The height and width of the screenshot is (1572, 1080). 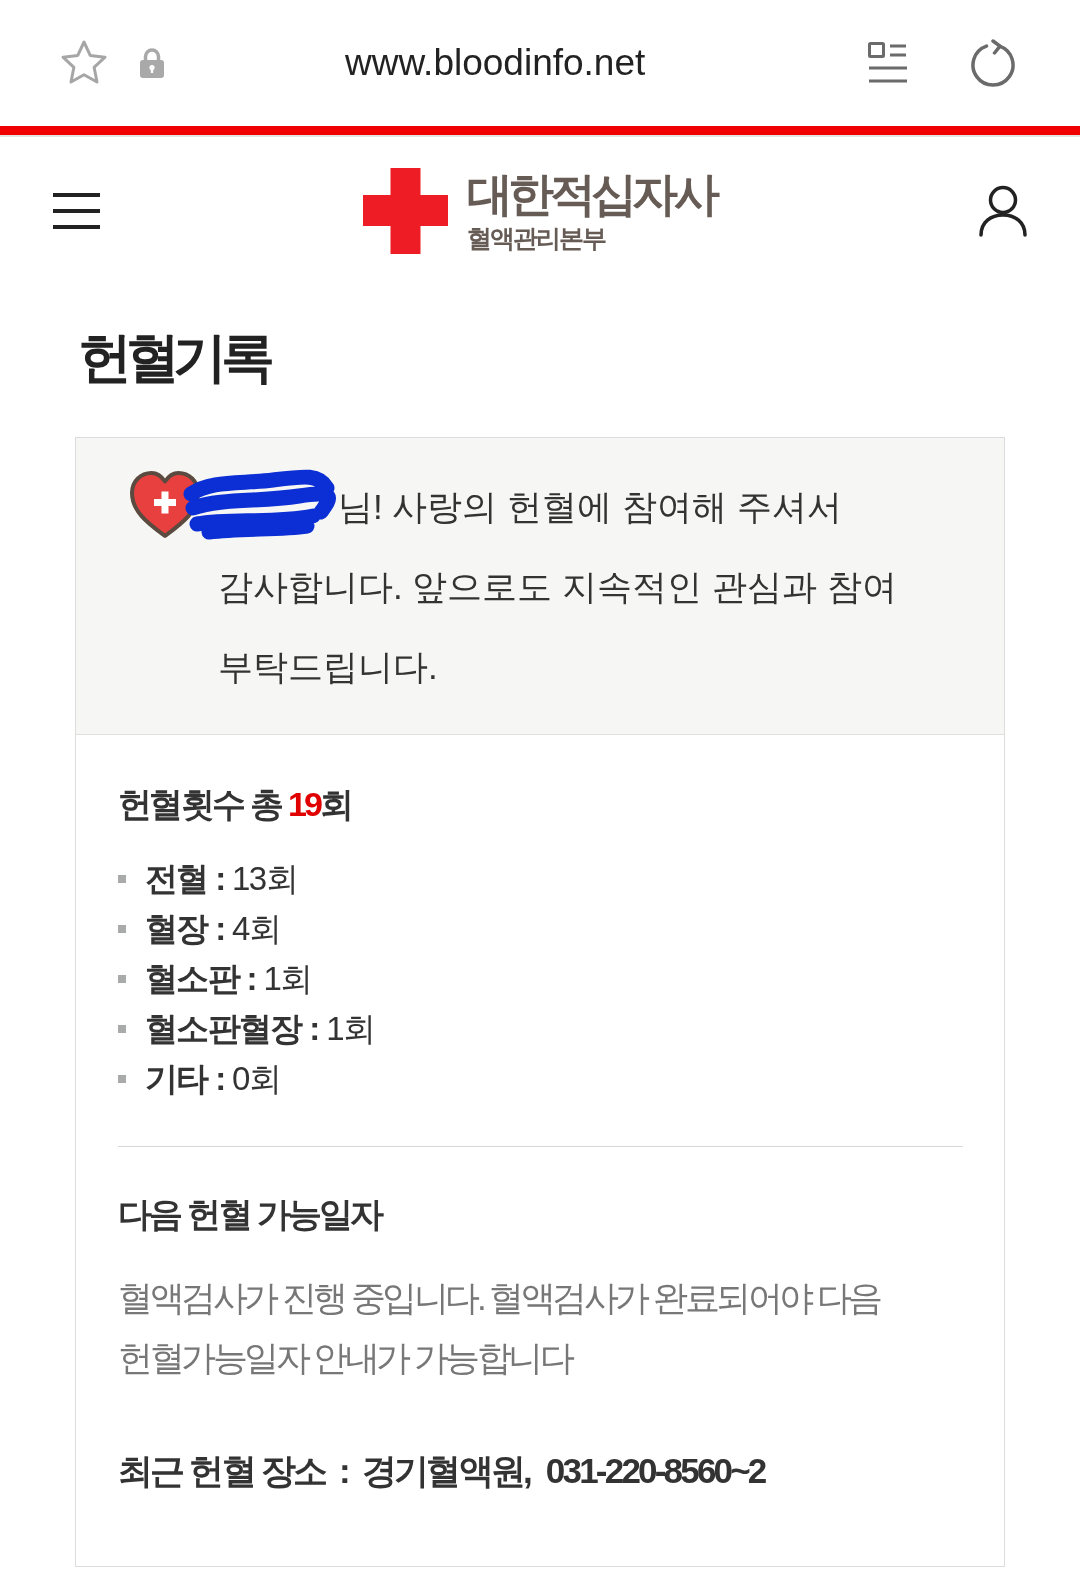 What do you see at coordinates (495, 63) in the screenshot?
I see `url-text: www.bloodinfo.net` at bounding box center [495, 63].